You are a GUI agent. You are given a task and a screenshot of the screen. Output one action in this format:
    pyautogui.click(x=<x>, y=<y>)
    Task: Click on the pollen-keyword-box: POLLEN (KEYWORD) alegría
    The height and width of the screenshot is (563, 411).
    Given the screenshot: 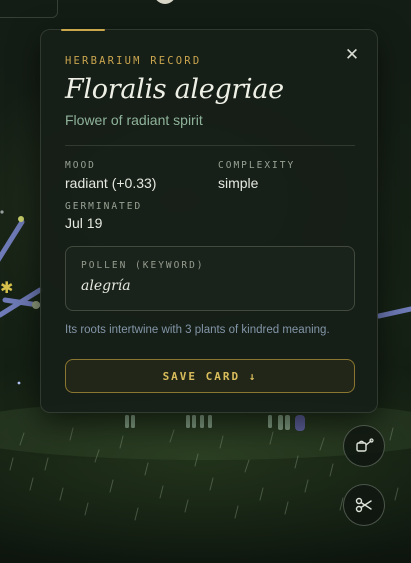 What is the action you would take?
    pyautogui.click(x=210, y=278)
    